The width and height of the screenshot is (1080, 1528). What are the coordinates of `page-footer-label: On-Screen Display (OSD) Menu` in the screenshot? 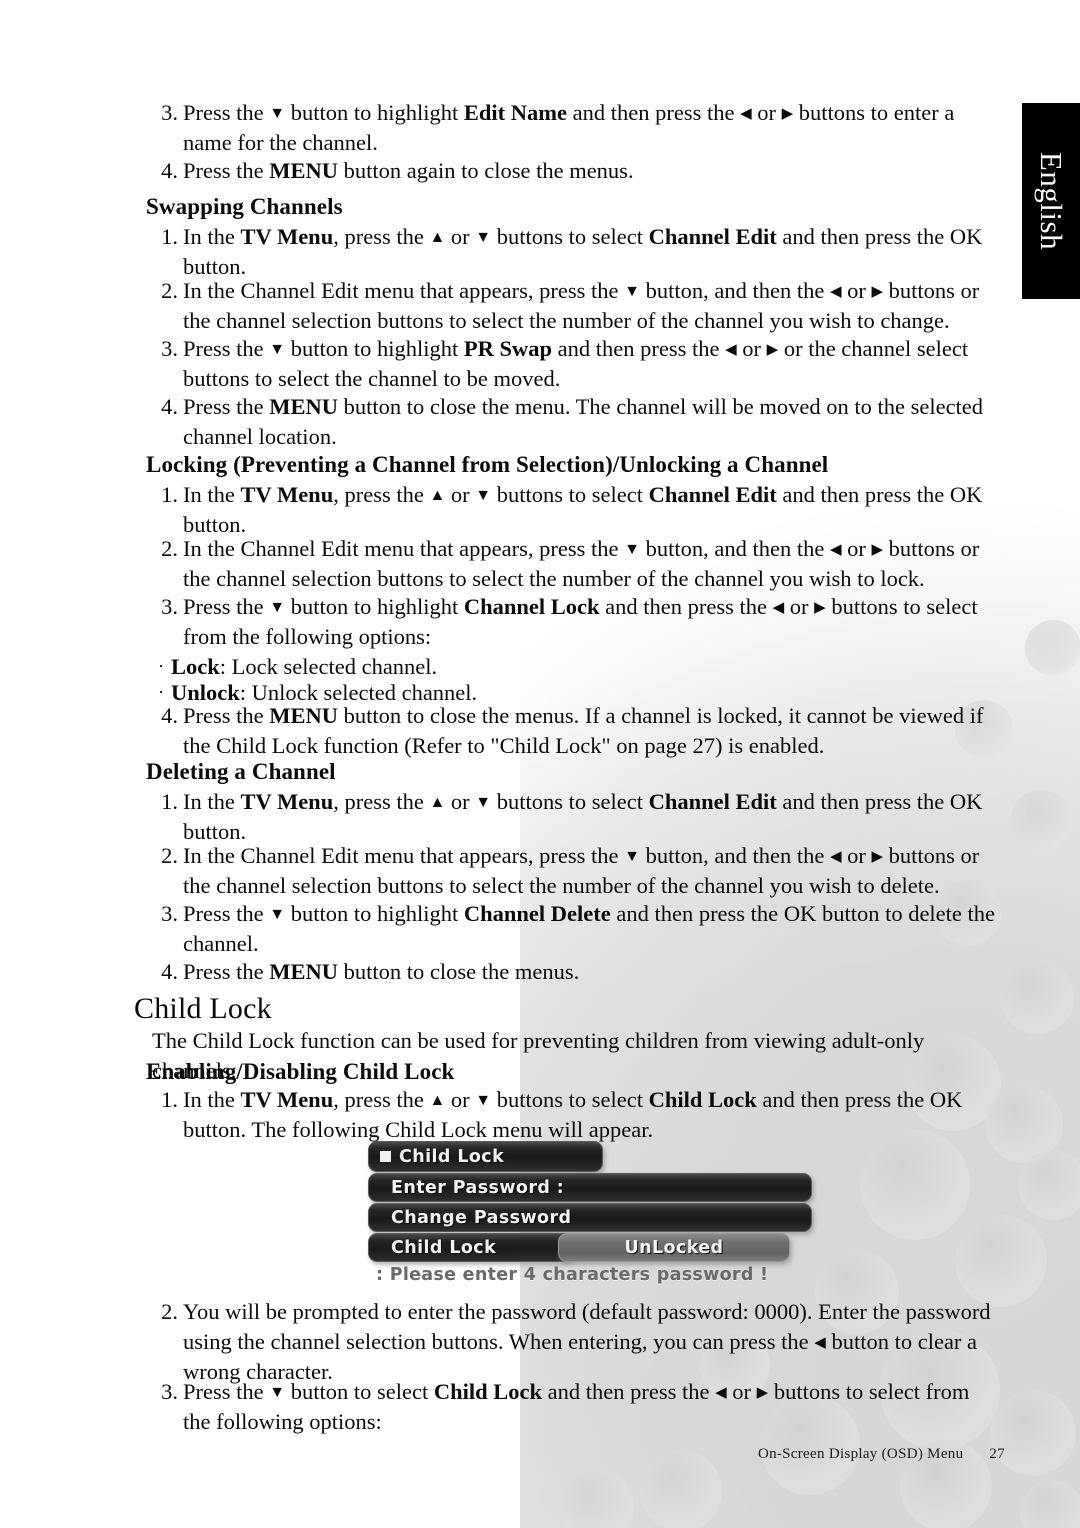 It's located at (860, 1454).